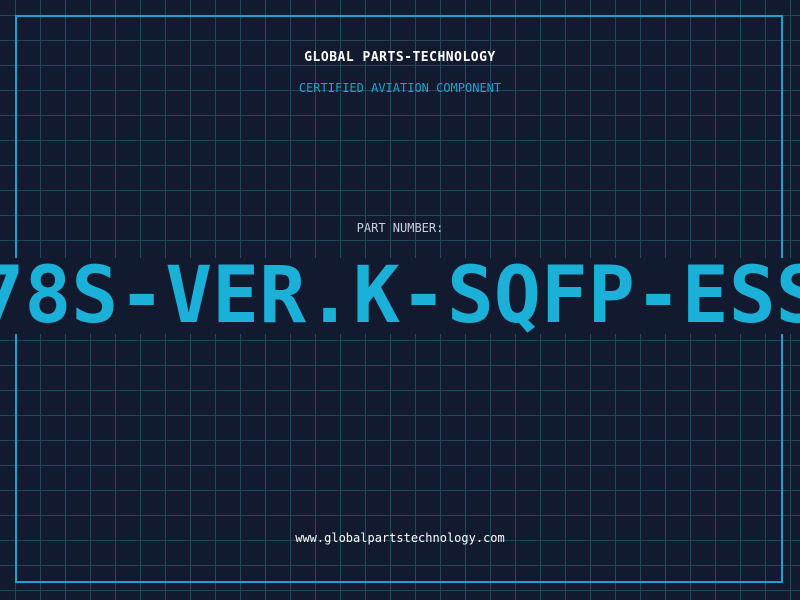 The image size is (800, 600). Describe the element at coordinates (400, 228) in the screenshot. I see `part-number-label: PART NUMBER:` at that location.